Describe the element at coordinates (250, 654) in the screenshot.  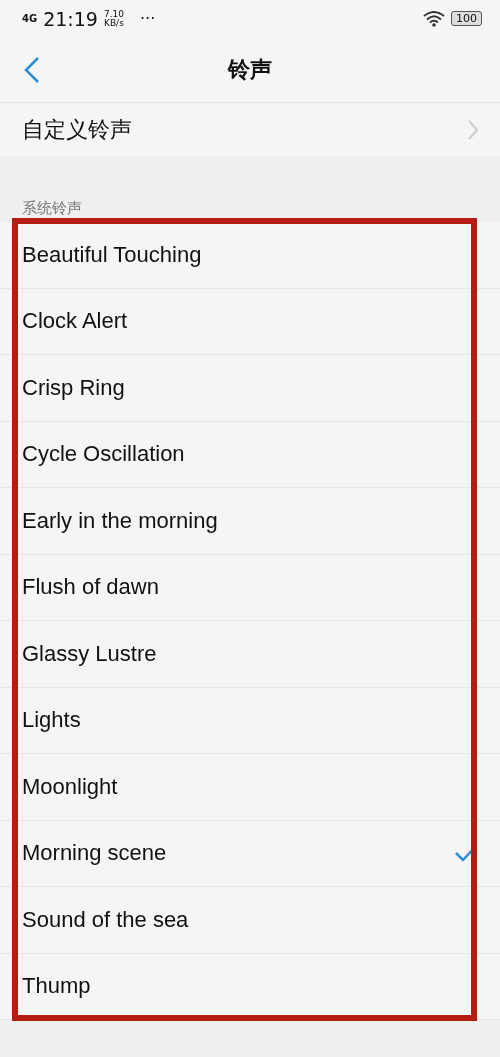
I see `ringtone-item: Glassy Lustre` at that location.